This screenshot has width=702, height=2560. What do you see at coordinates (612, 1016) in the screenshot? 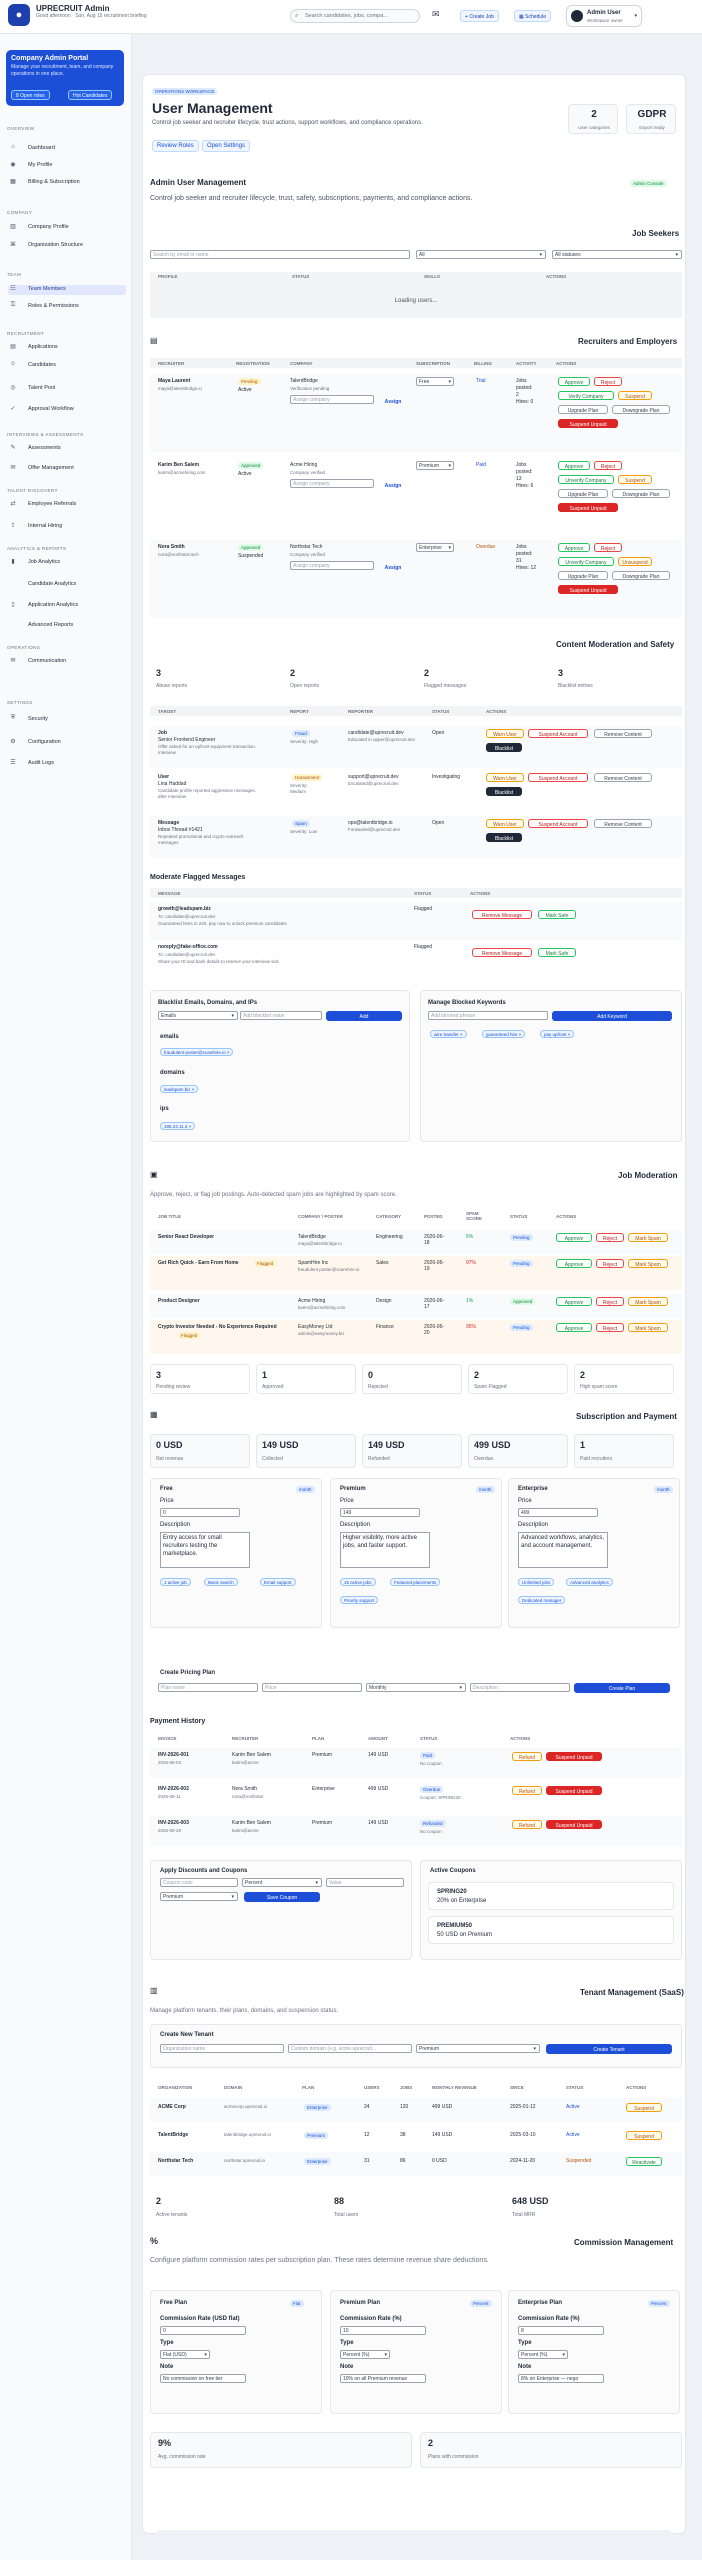
I see `add-keyword-button: Add Keyword` at bounding box center [612, 1016].